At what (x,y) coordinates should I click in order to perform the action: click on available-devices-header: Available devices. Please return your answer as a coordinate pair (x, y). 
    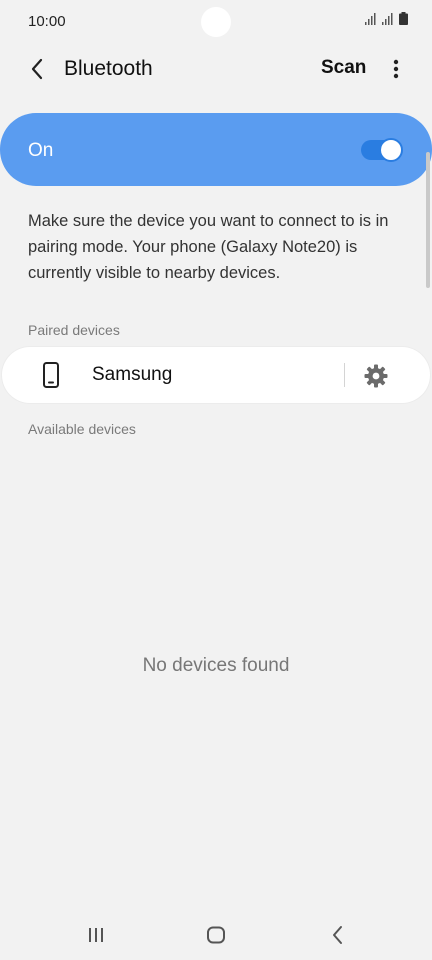
    Looking at the image, I should click on (82, 429).